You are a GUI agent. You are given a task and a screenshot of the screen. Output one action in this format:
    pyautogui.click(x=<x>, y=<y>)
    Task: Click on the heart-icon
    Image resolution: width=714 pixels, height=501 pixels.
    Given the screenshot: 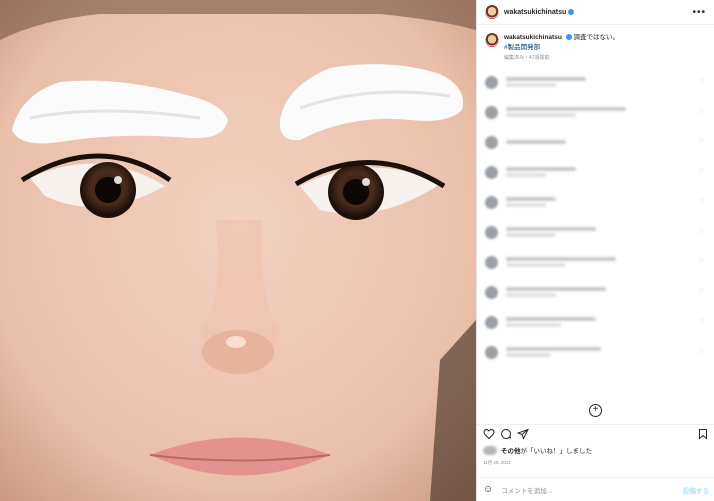 What is the action you would take?
    pyautogui.click(x=489, y=434)
    